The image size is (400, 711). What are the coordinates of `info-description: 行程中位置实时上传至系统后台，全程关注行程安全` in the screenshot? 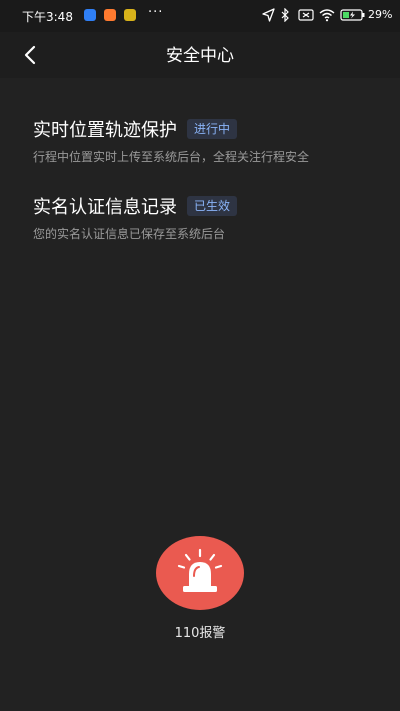 It's located at (171, 157).